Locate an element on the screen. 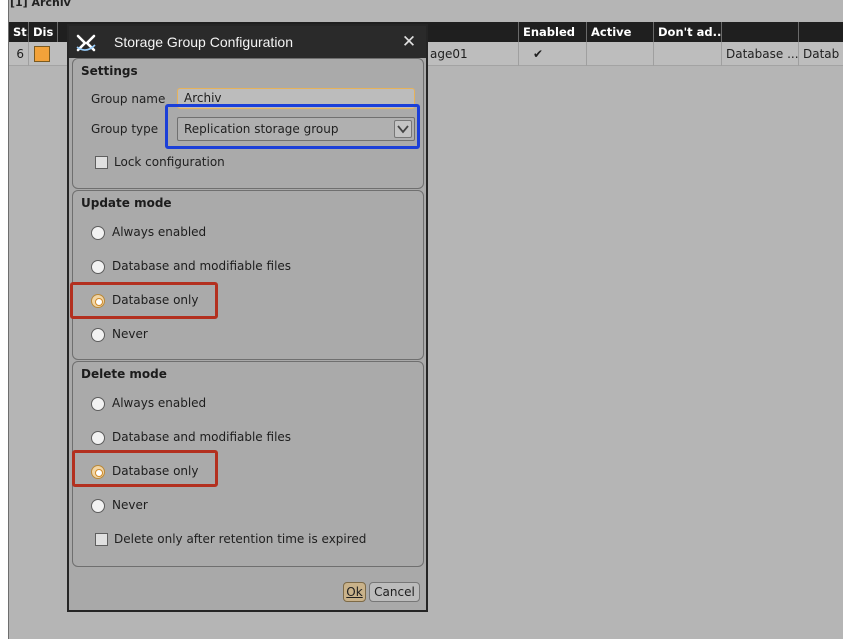  retention-checkbox is located at coordinates (101, 539).